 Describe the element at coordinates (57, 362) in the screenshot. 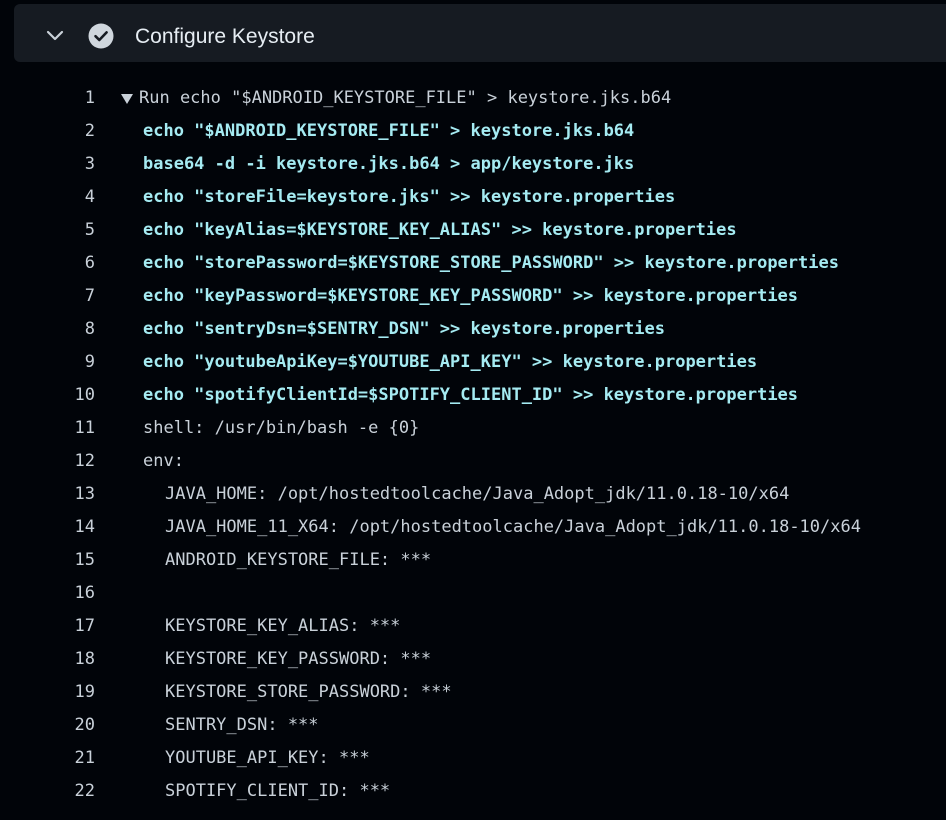

I see `line-number: 9` at that location.